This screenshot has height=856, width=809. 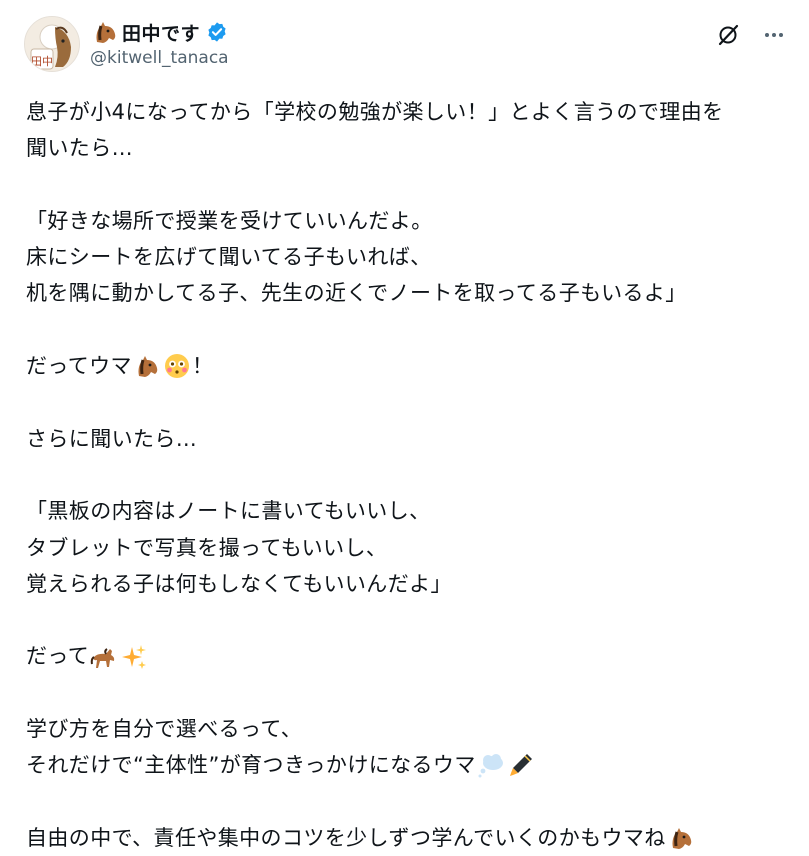 I want to click on tweet-line: タブレットで写真を撮ってもいいし、, so click(x=207, y=547).